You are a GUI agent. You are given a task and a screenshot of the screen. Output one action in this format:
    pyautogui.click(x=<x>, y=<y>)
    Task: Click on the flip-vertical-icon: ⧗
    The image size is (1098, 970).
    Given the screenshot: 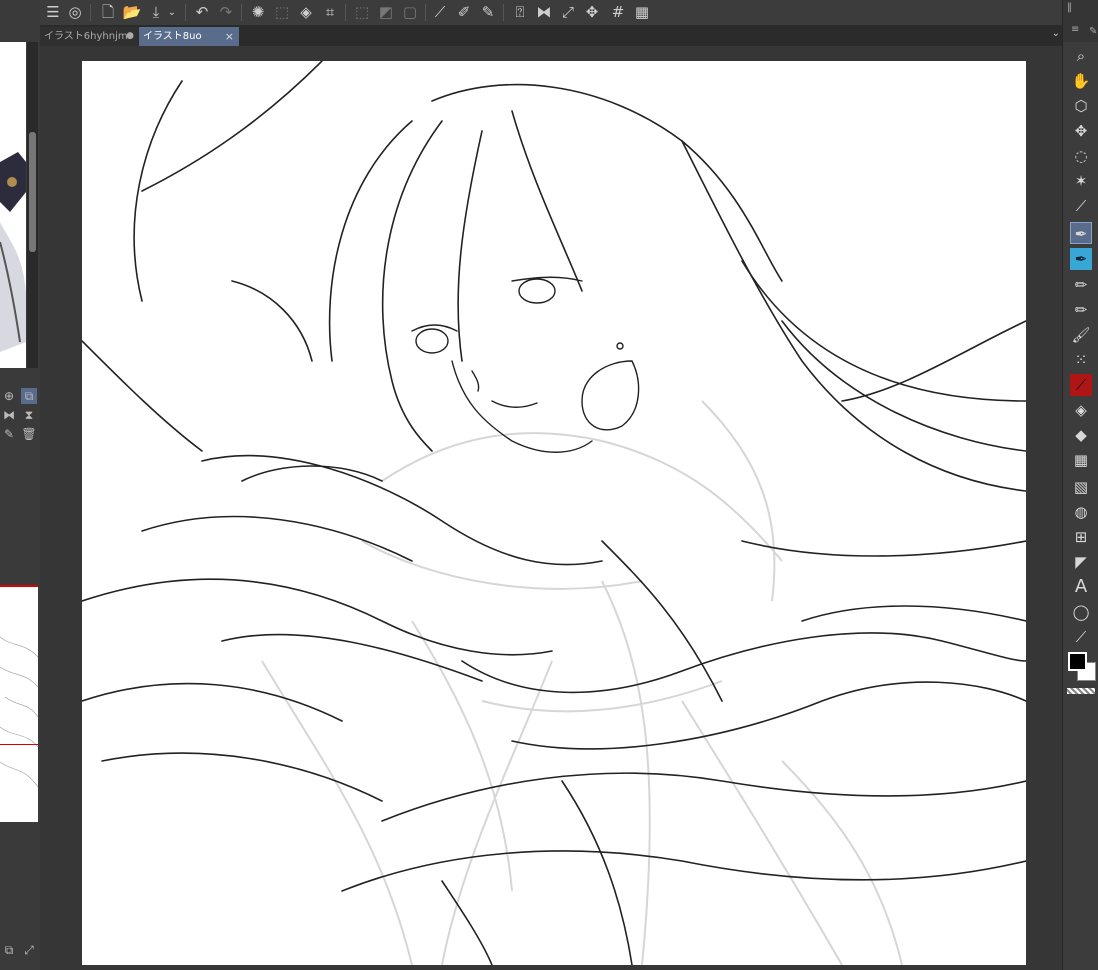 What is the action you would take?
    pyautogui.click(x=29, y=415)
    